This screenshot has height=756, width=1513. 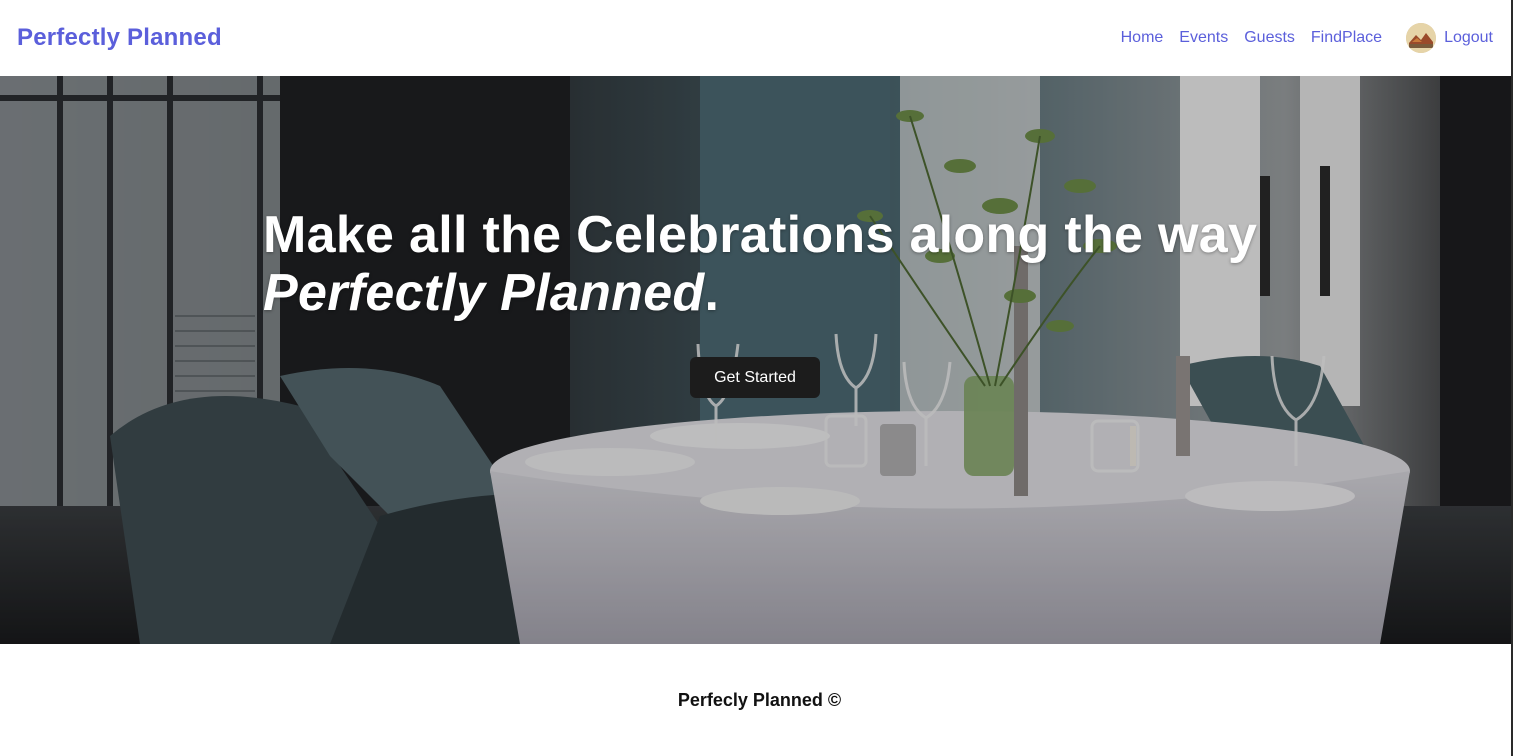 I want to click on brand-logo: Perfectly Planned, so click(x=119, y=38).